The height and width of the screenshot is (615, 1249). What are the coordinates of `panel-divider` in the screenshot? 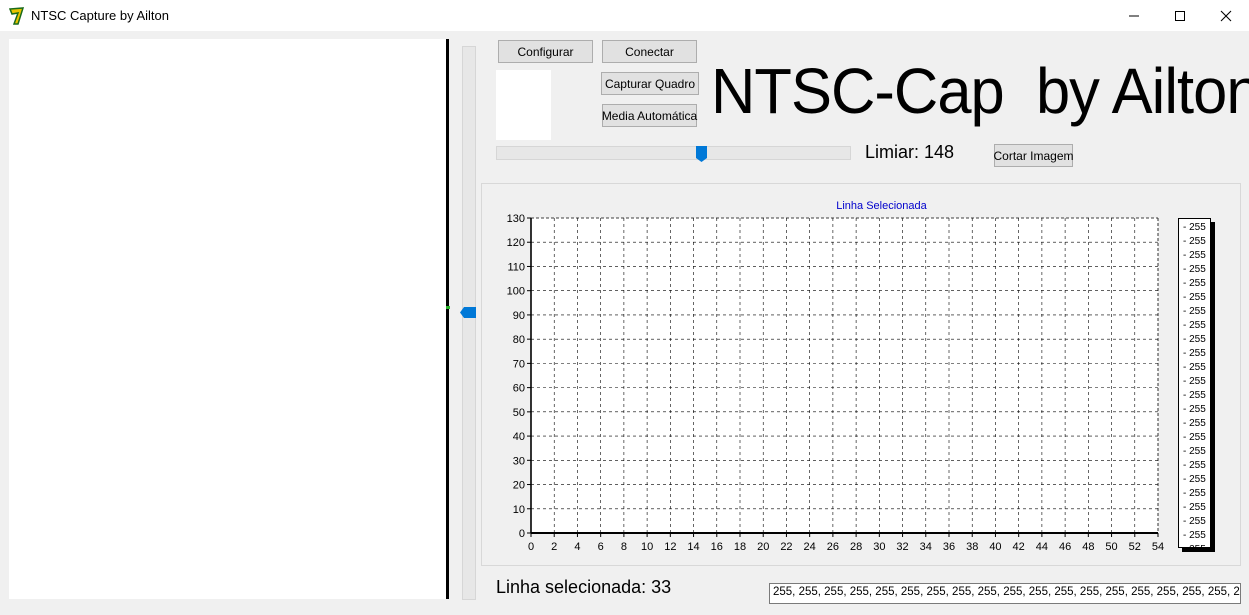 It's located at (447, 319).